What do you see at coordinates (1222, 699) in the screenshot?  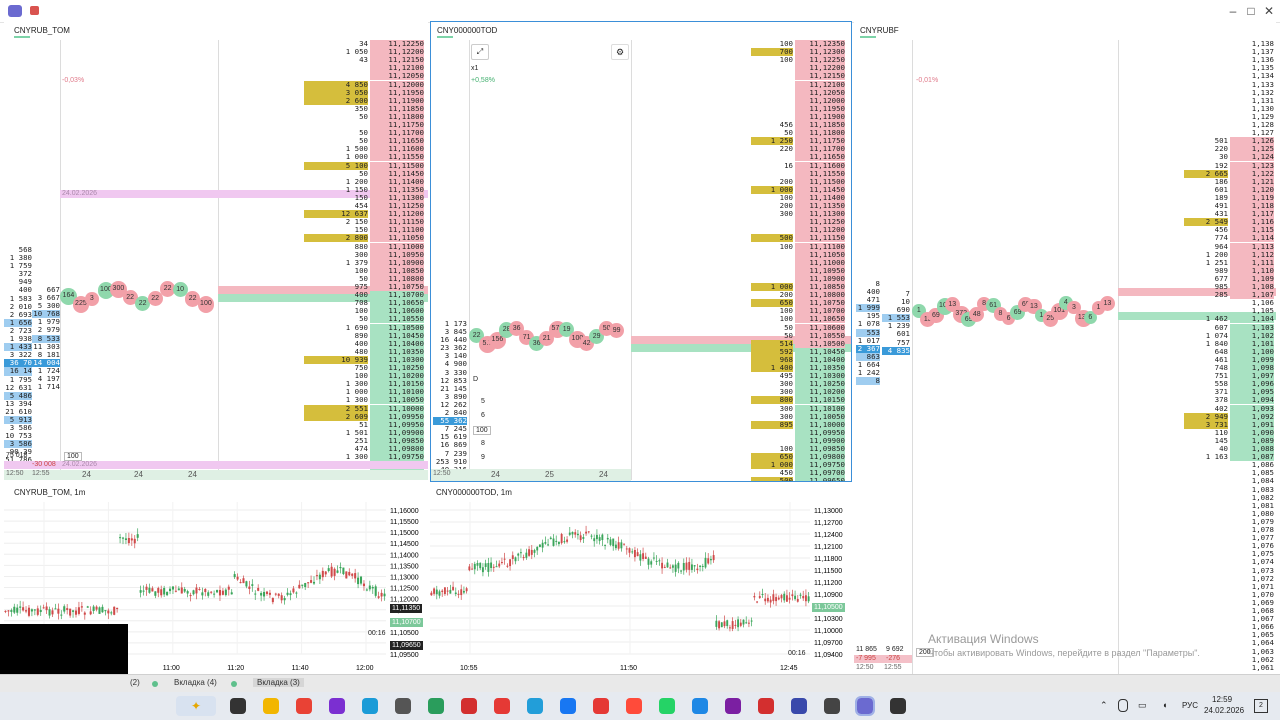 I see `clock-time: 12:59` at bounding box center [1222, 699].